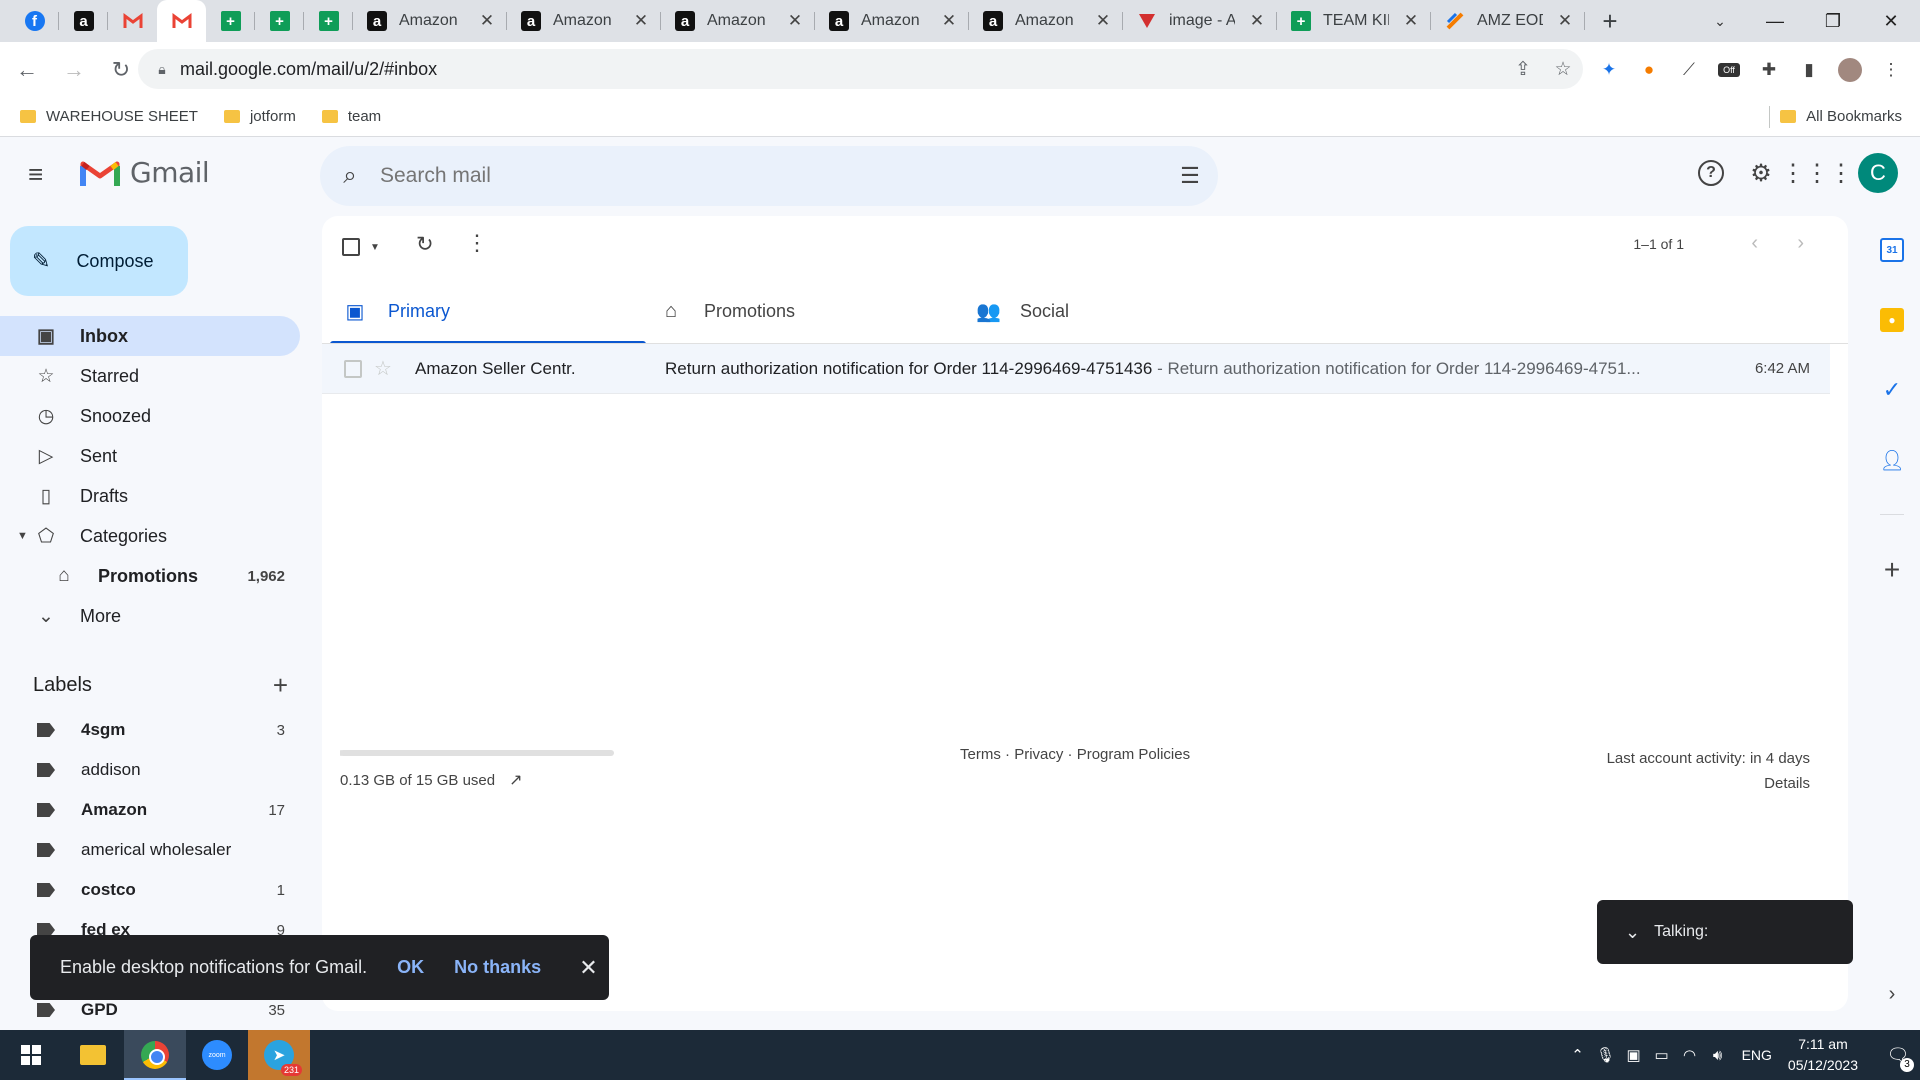 This screenshot has width=1920, height=1080. What do you see at coordinates (155, 416) in the screenshot?
I see `sidebar-item-snoozed: ◷ Snoozed` at bounding box center [155, 416].